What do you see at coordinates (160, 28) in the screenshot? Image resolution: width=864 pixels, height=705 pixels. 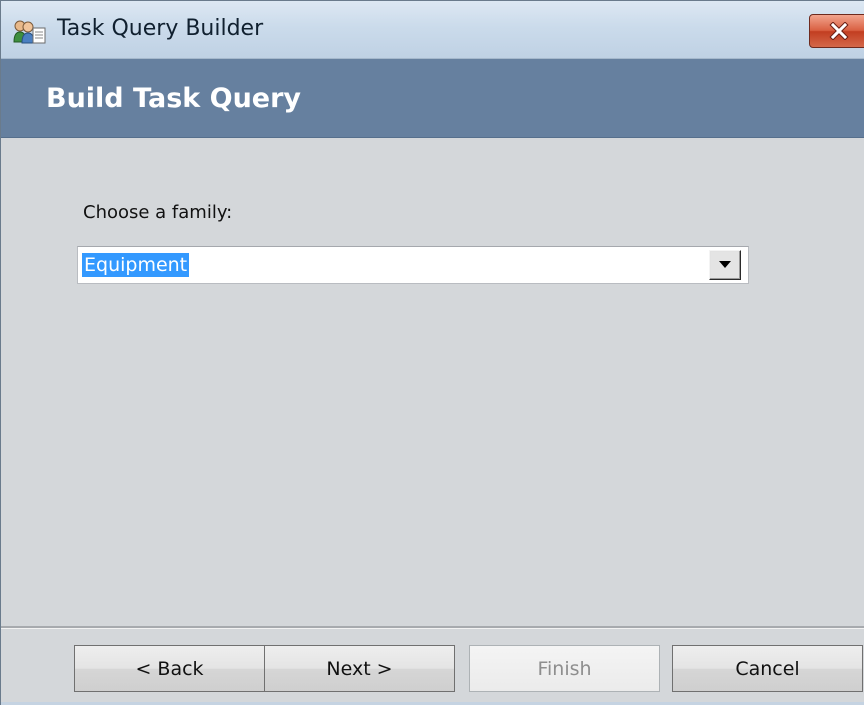 I see `window-title: Task Query Builder` at bounding box center [160, 28].